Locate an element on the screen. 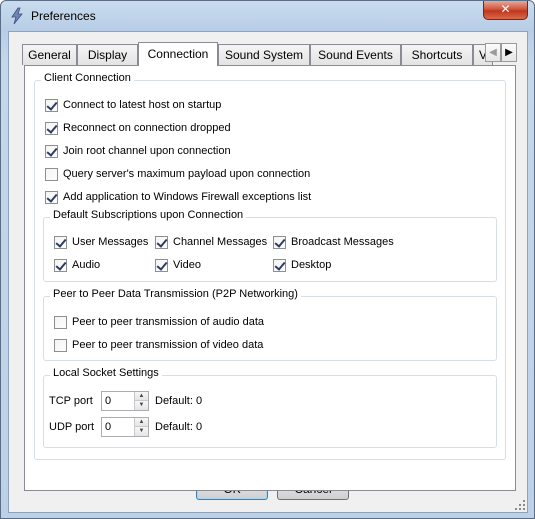  app-icon is located at coordinates (17, 16).